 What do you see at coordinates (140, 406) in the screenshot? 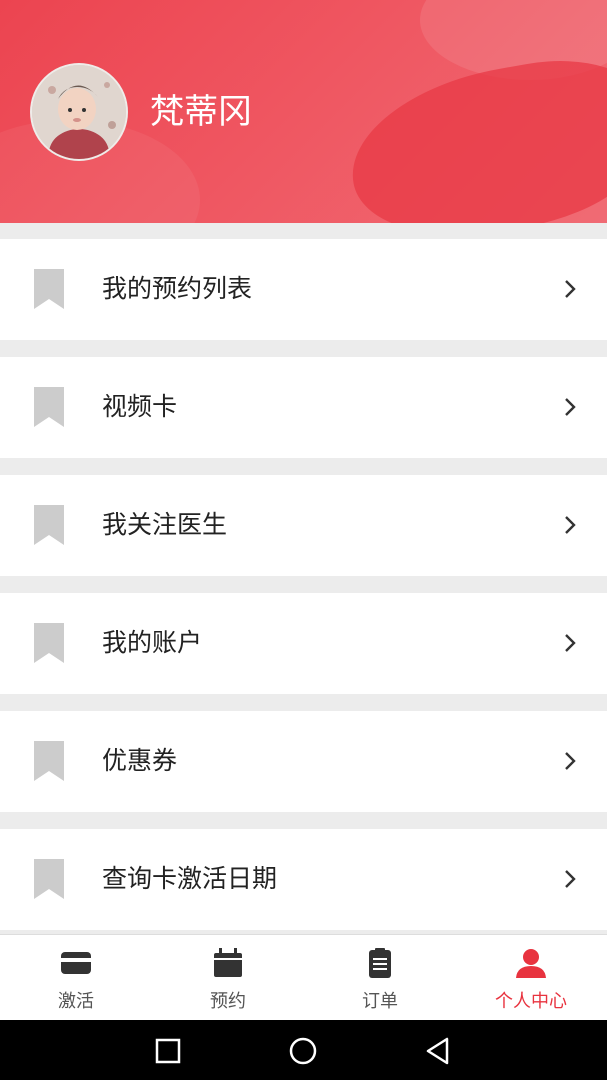
I see `menu-item-label: 视频卡` at bounding box center [140, 406].